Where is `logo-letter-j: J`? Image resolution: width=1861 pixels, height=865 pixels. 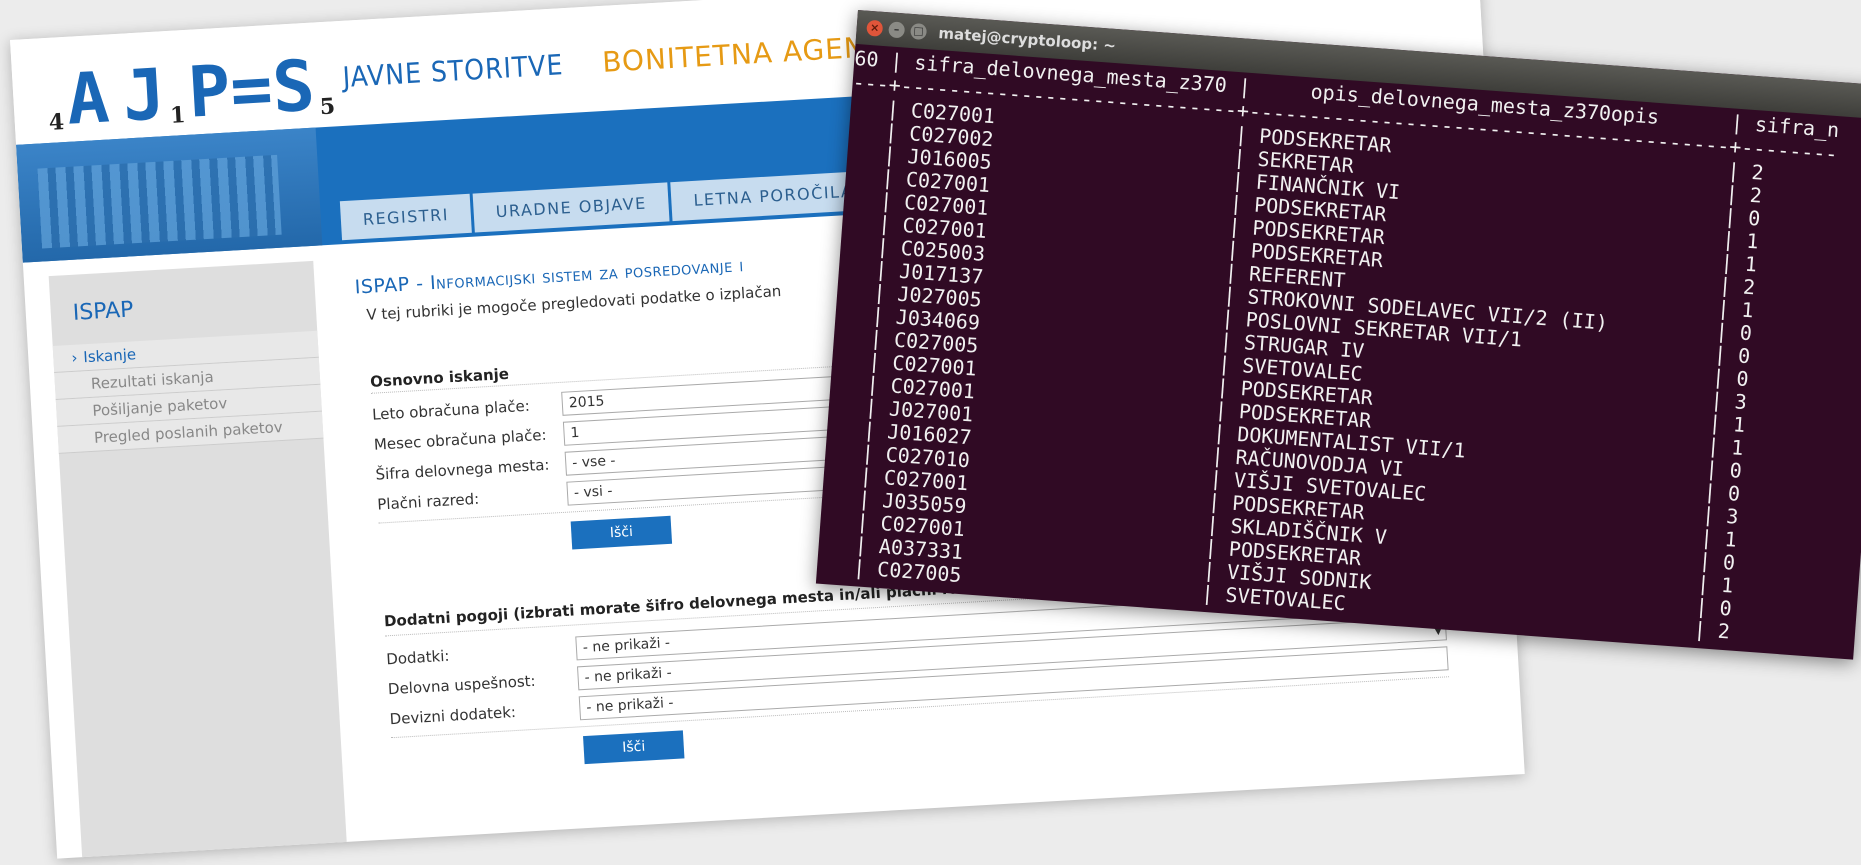 logo-letter-j: J is located at coordinates (144, 95).